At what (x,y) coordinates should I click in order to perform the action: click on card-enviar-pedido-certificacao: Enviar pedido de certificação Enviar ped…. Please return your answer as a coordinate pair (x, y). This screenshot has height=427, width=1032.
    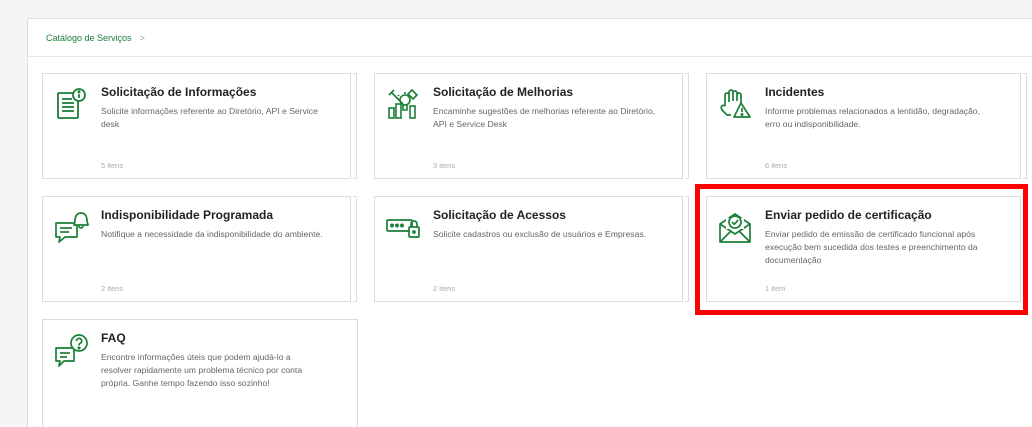
    Looking at the image, I should click on (866, 249).